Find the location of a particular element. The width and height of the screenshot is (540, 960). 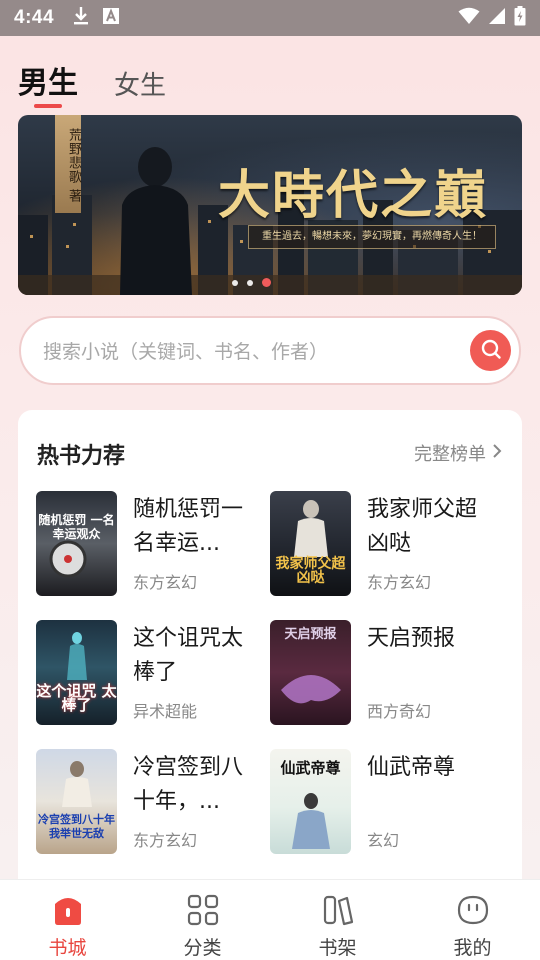

banner-title: 大時代之巔 is located at coordinates (353, 195).